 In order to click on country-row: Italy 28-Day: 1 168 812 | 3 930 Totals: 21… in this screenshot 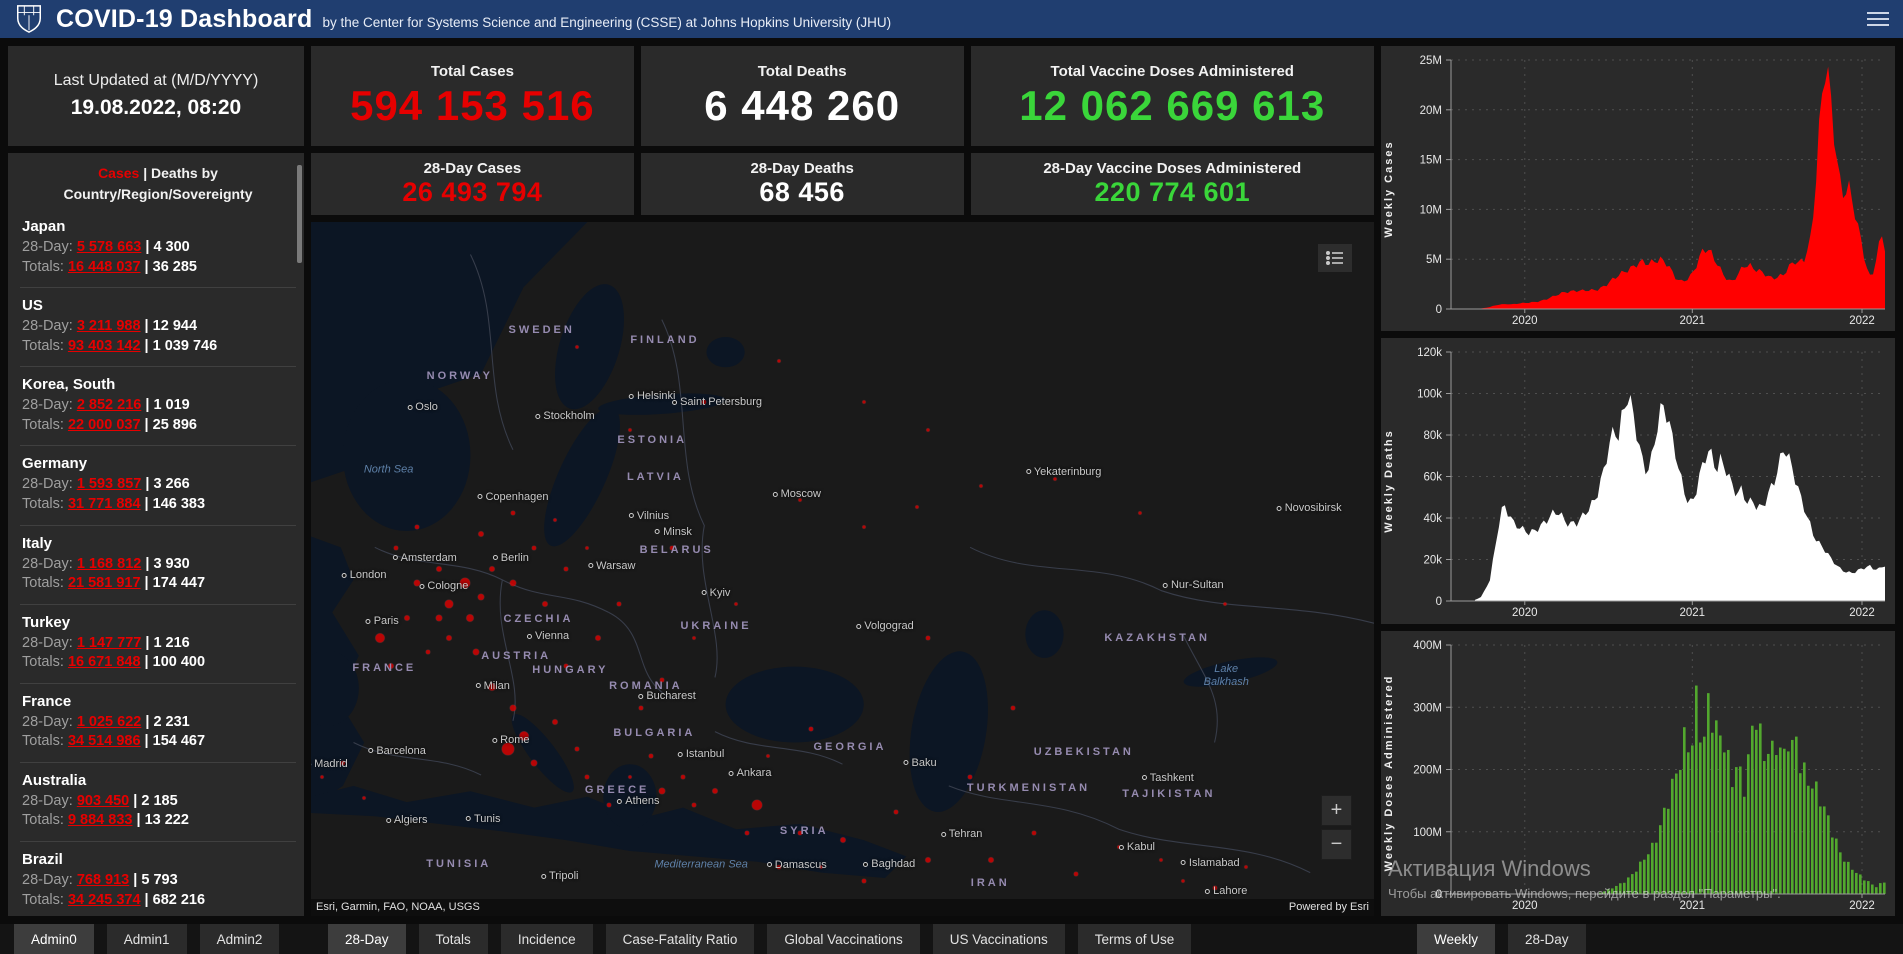, I will do `click(158, 565)`.